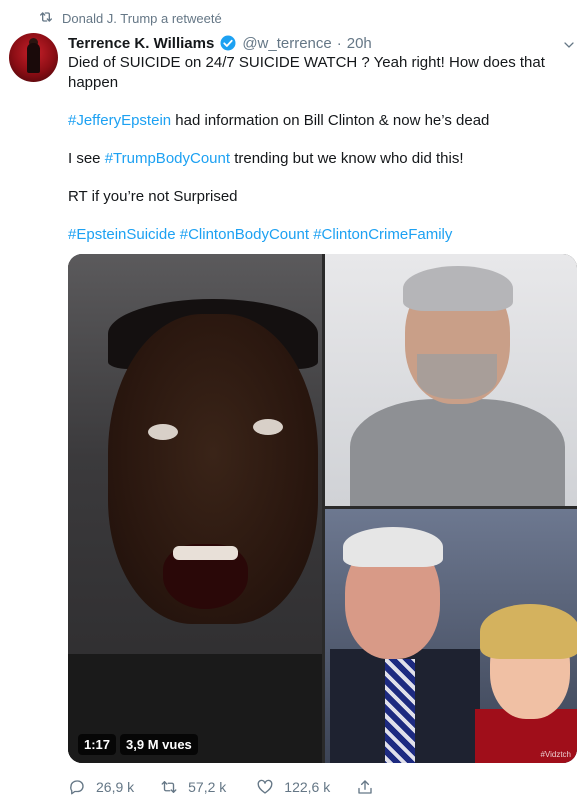 Image resolution: width=587 pixels, height=804 pixels. I want to click on like-button: 122,6 k, so click(293, 787).